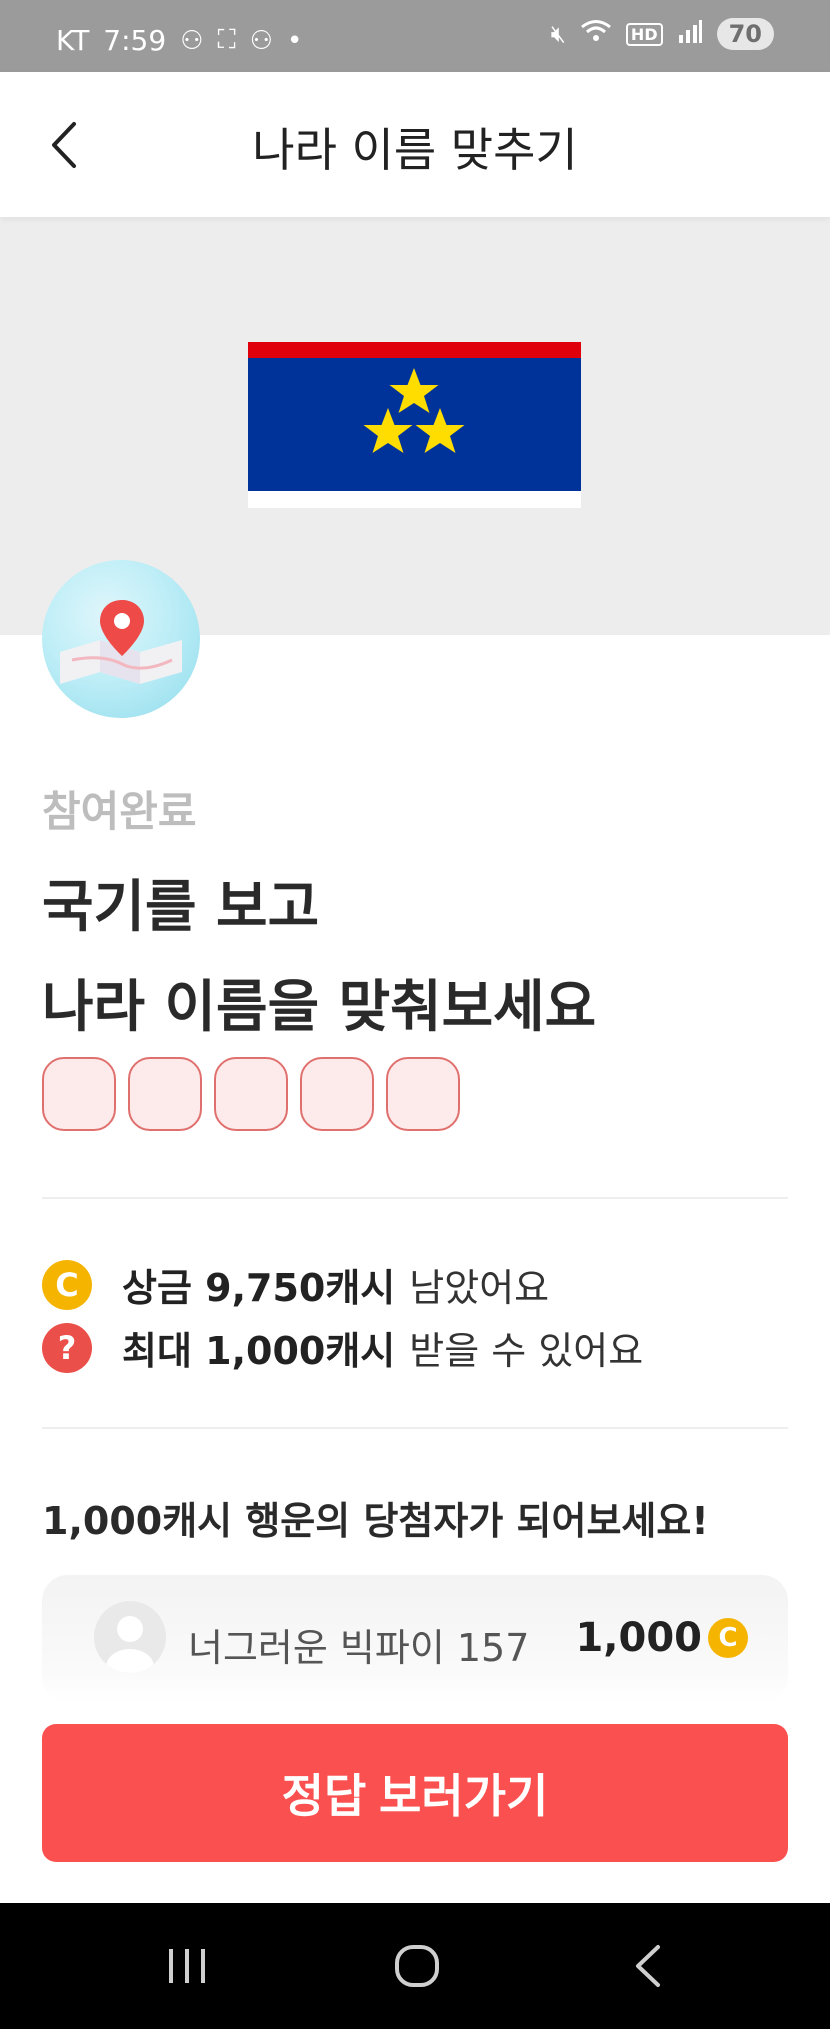 The height and width of the screenshot is (2029, 830). What do you see at coordinates (259, 1288) in the screenshot?
I see `prize-amount: 상금 9,750캐시` at bounding box center [259, 1288].